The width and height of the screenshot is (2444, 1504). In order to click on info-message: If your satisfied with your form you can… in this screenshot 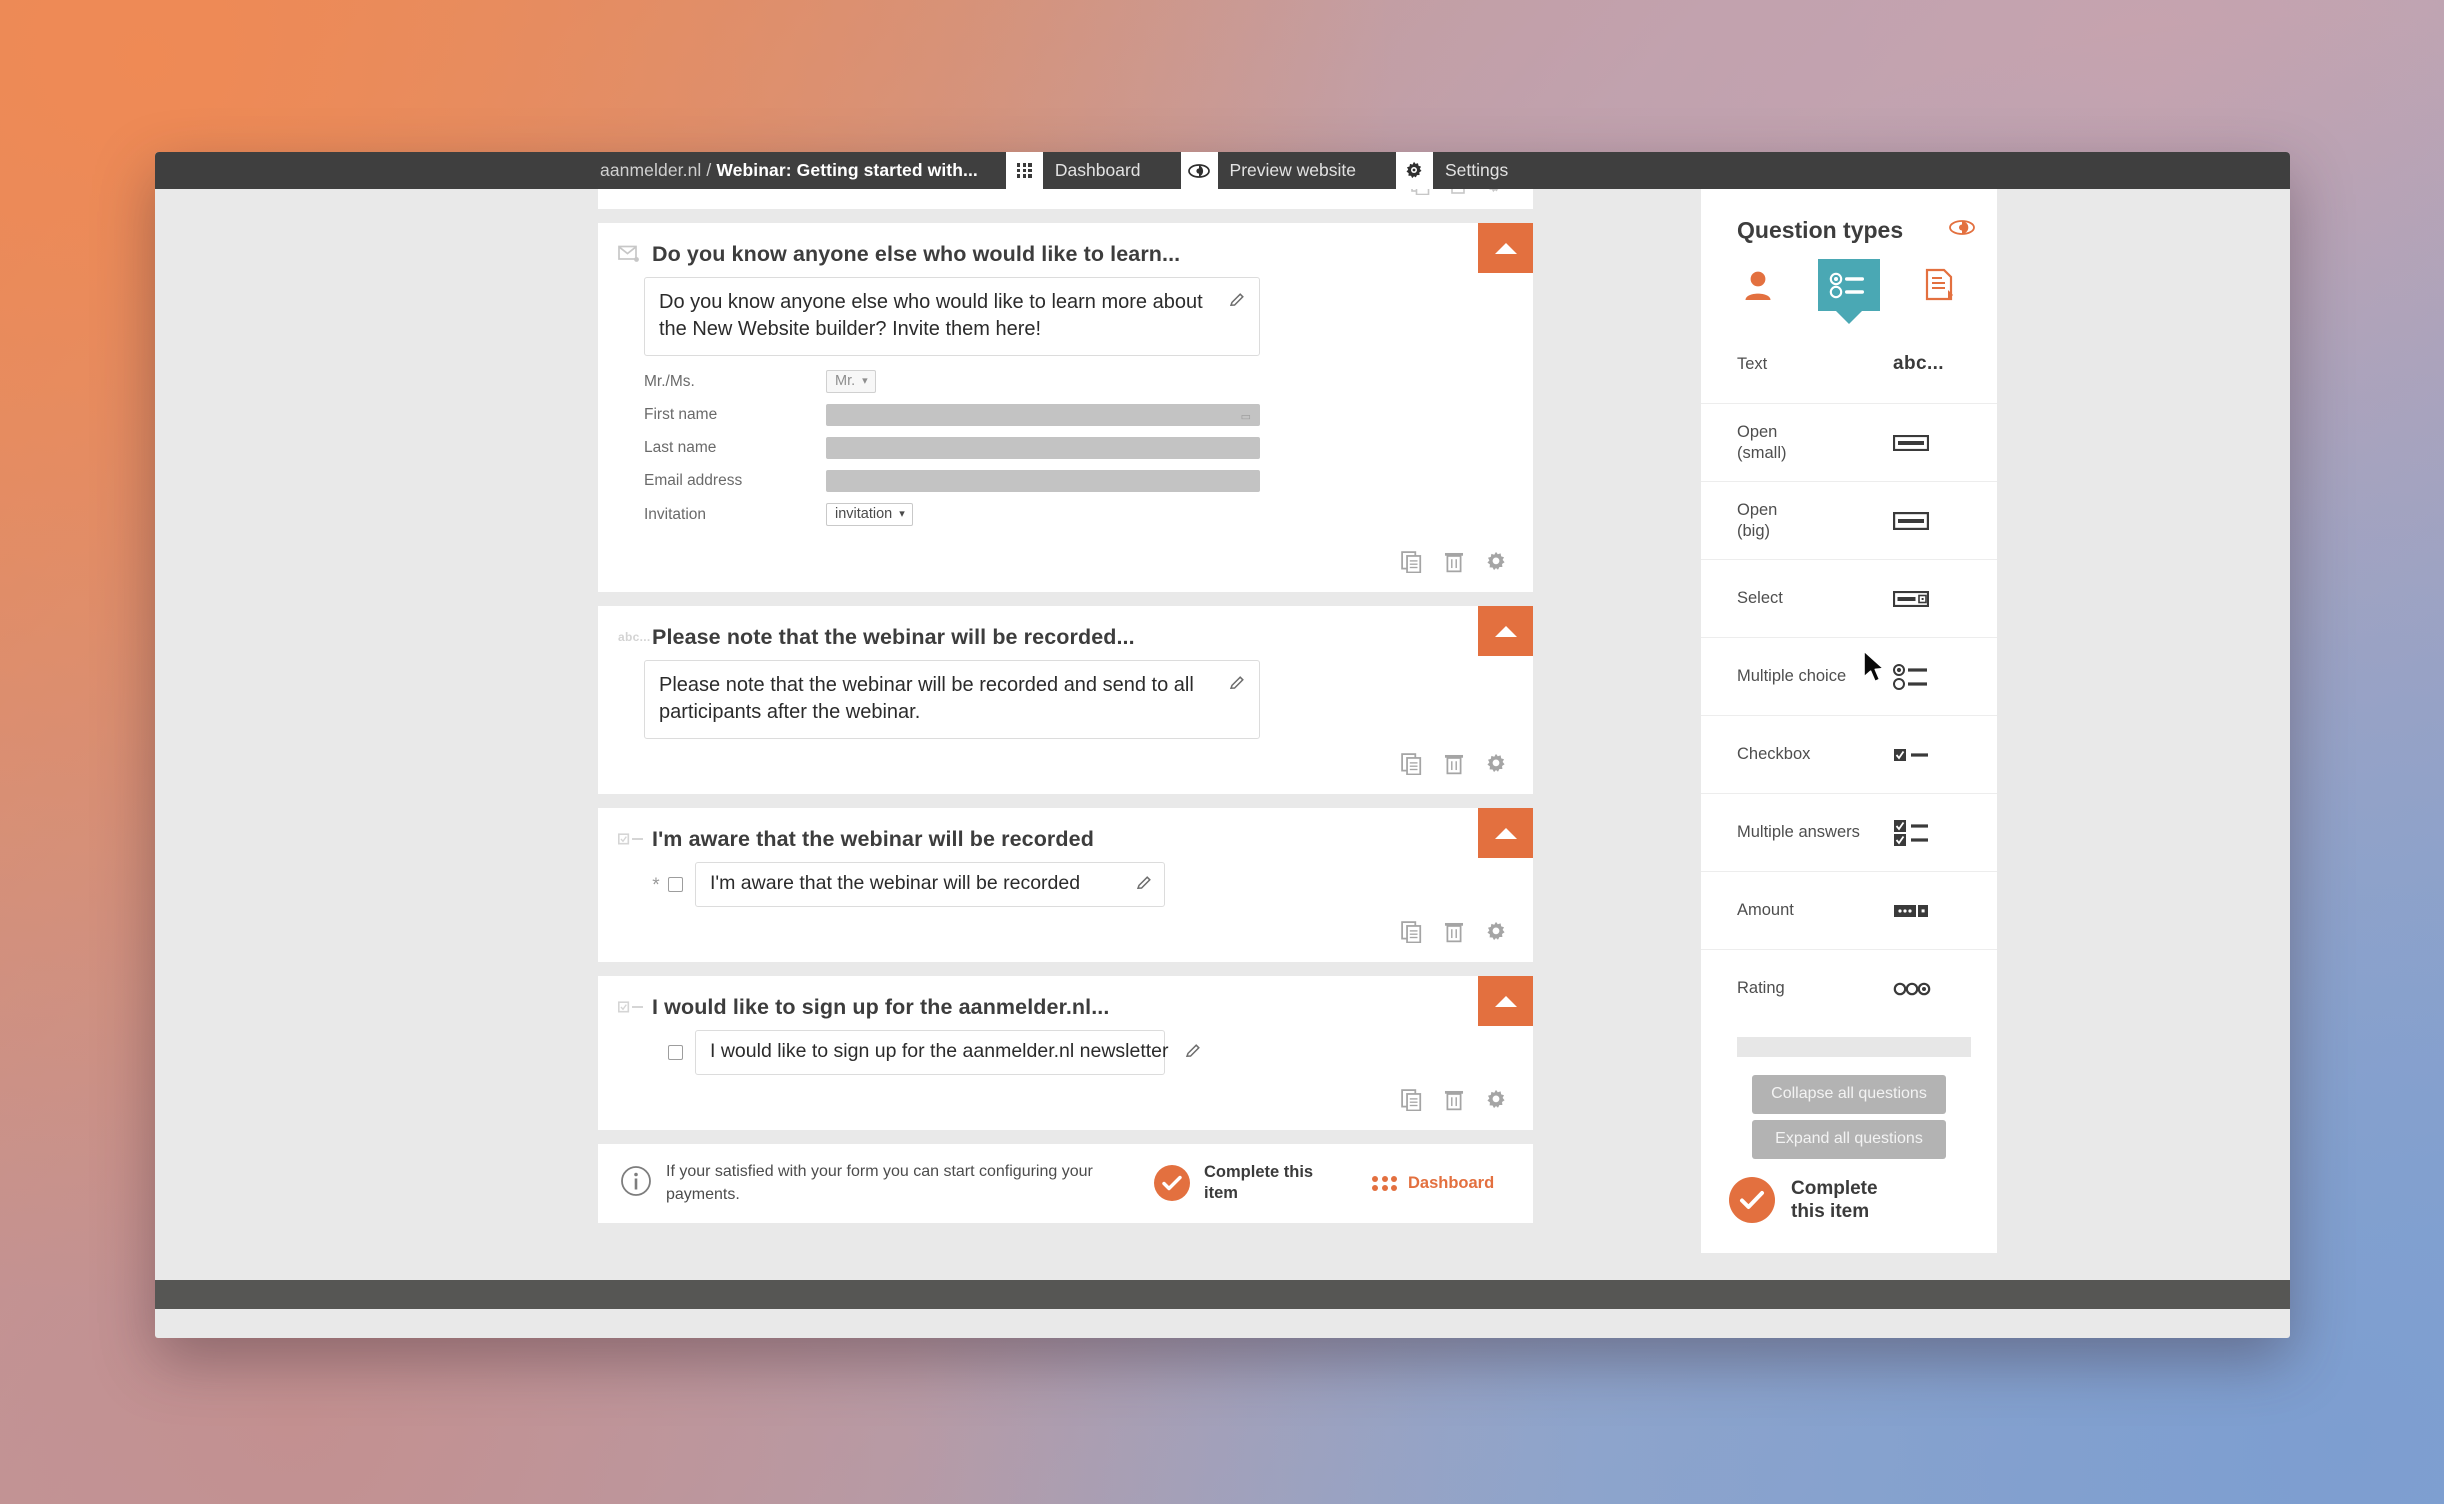, I will do `click(879, 1183)`.